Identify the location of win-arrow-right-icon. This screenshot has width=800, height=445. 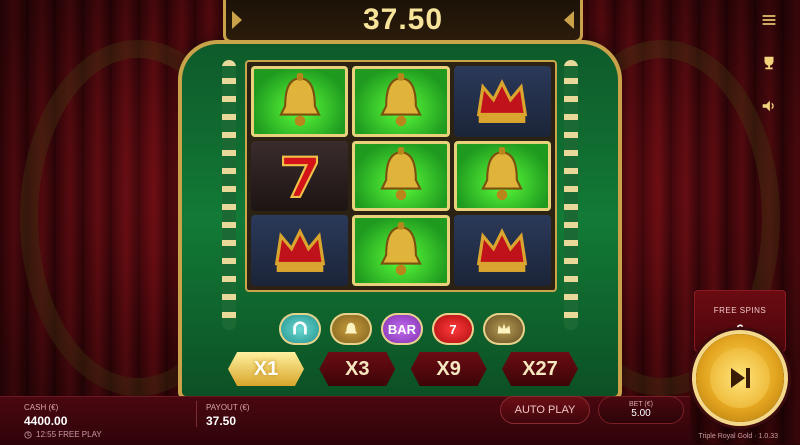
(569, 20).